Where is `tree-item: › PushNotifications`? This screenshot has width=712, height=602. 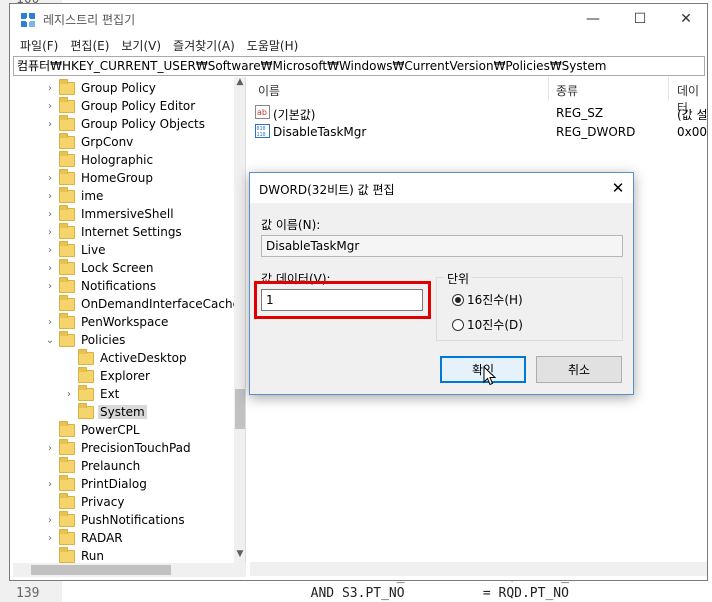
tree-item: › PushNotifications is located at coordinates (115, 519).